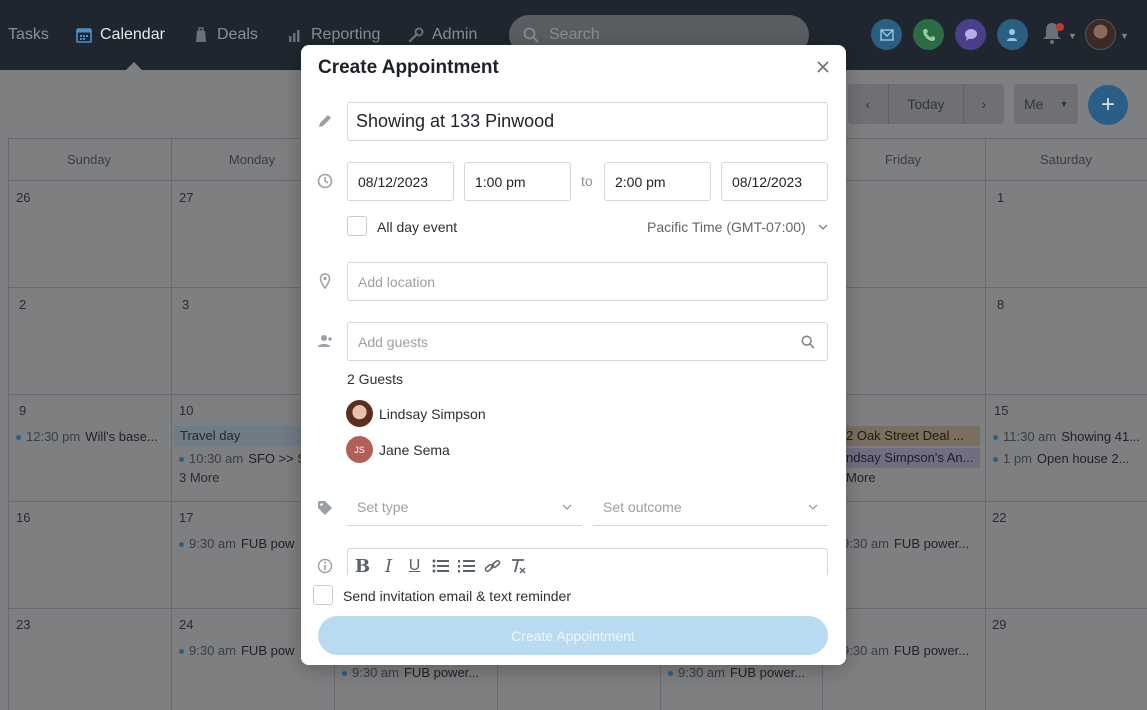 This screenshot has height=710, width=1147. Describe the element at coordinates (886, 34) in the screenshot. I see `email-button` at that location.